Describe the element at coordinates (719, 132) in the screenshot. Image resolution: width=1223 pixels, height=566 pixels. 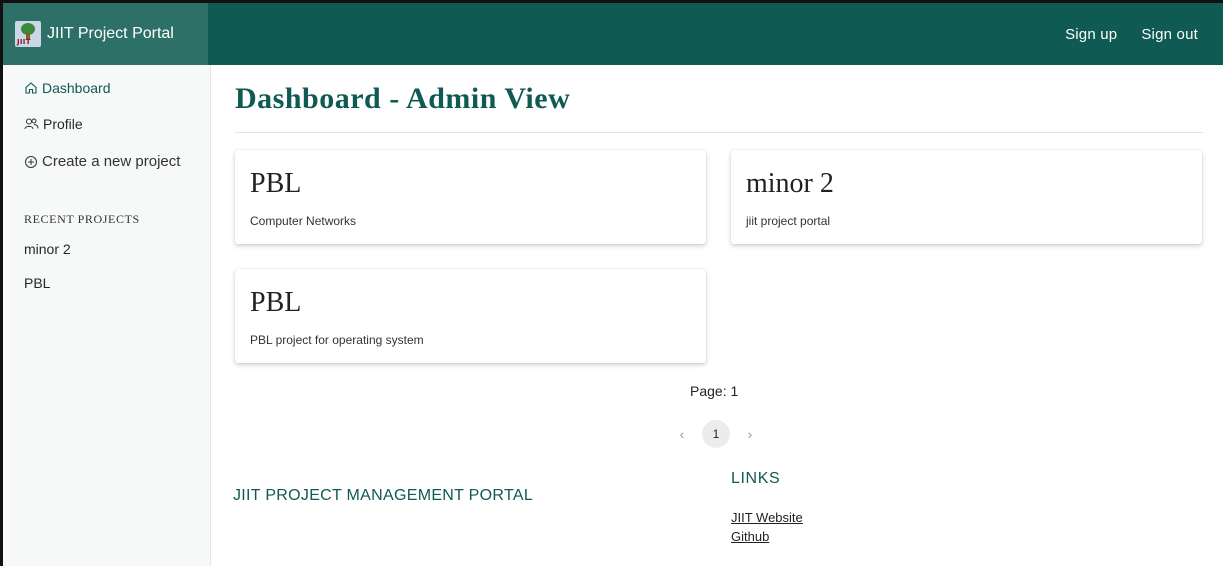
I see `title-divider` at that location.